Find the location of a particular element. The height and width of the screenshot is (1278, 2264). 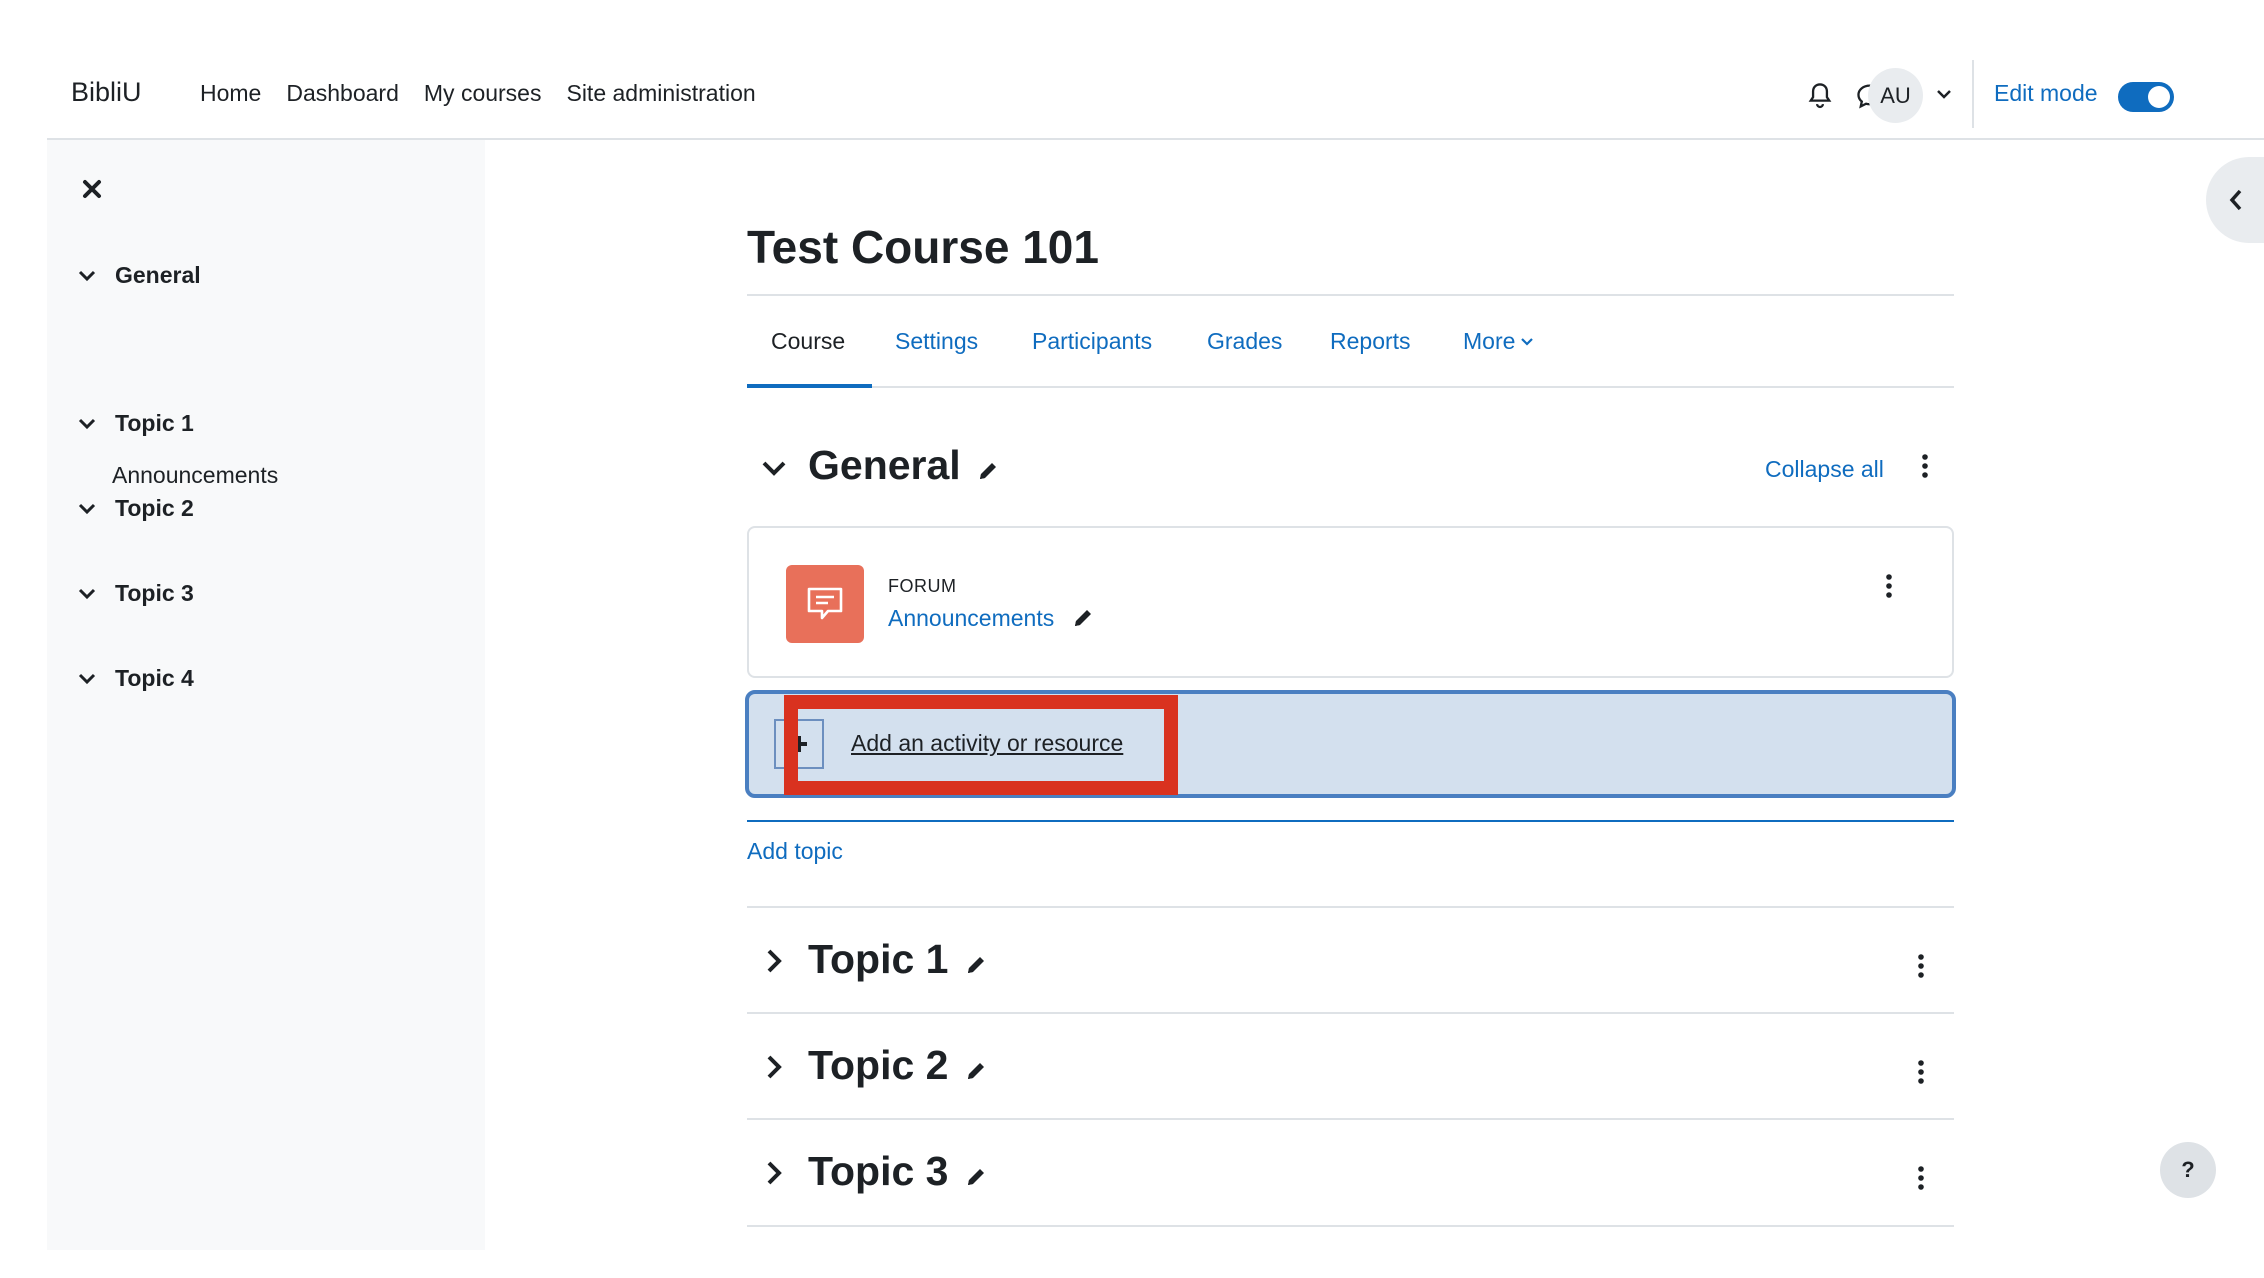

tab-reports: Reports is located at coordinates (1370, 341).